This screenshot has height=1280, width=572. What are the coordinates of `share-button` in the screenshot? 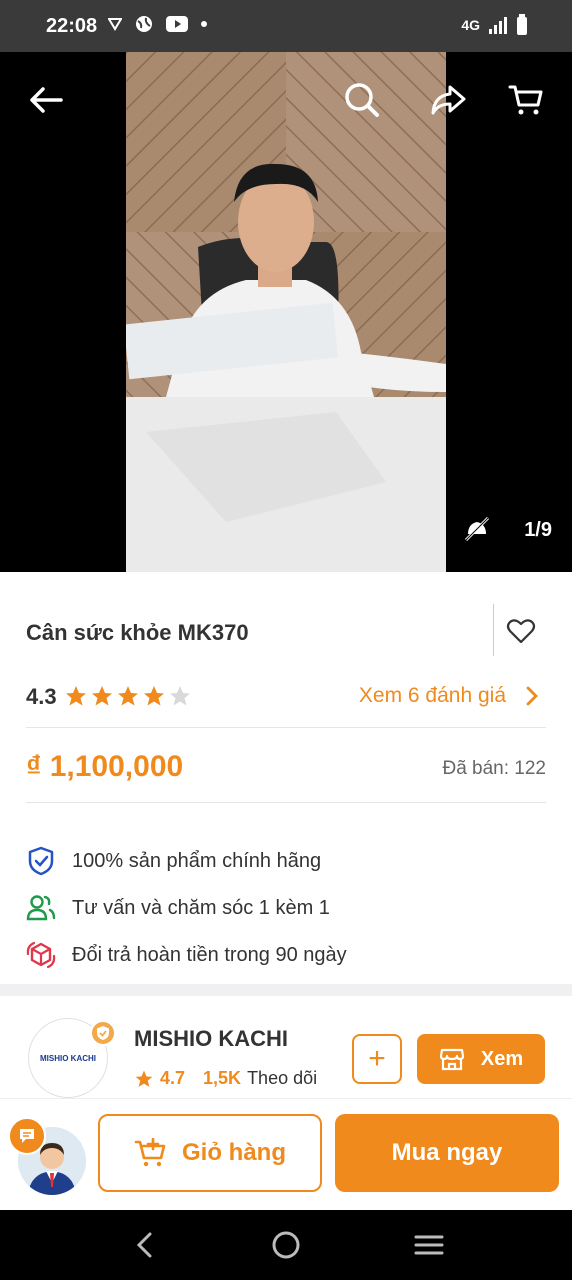 It's located at (448, 100).